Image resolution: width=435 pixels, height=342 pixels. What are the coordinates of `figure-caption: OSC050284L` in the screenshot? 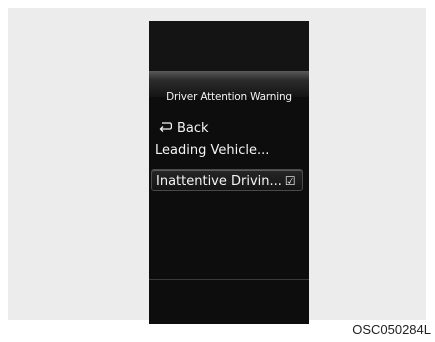 It's located at (391, 329).